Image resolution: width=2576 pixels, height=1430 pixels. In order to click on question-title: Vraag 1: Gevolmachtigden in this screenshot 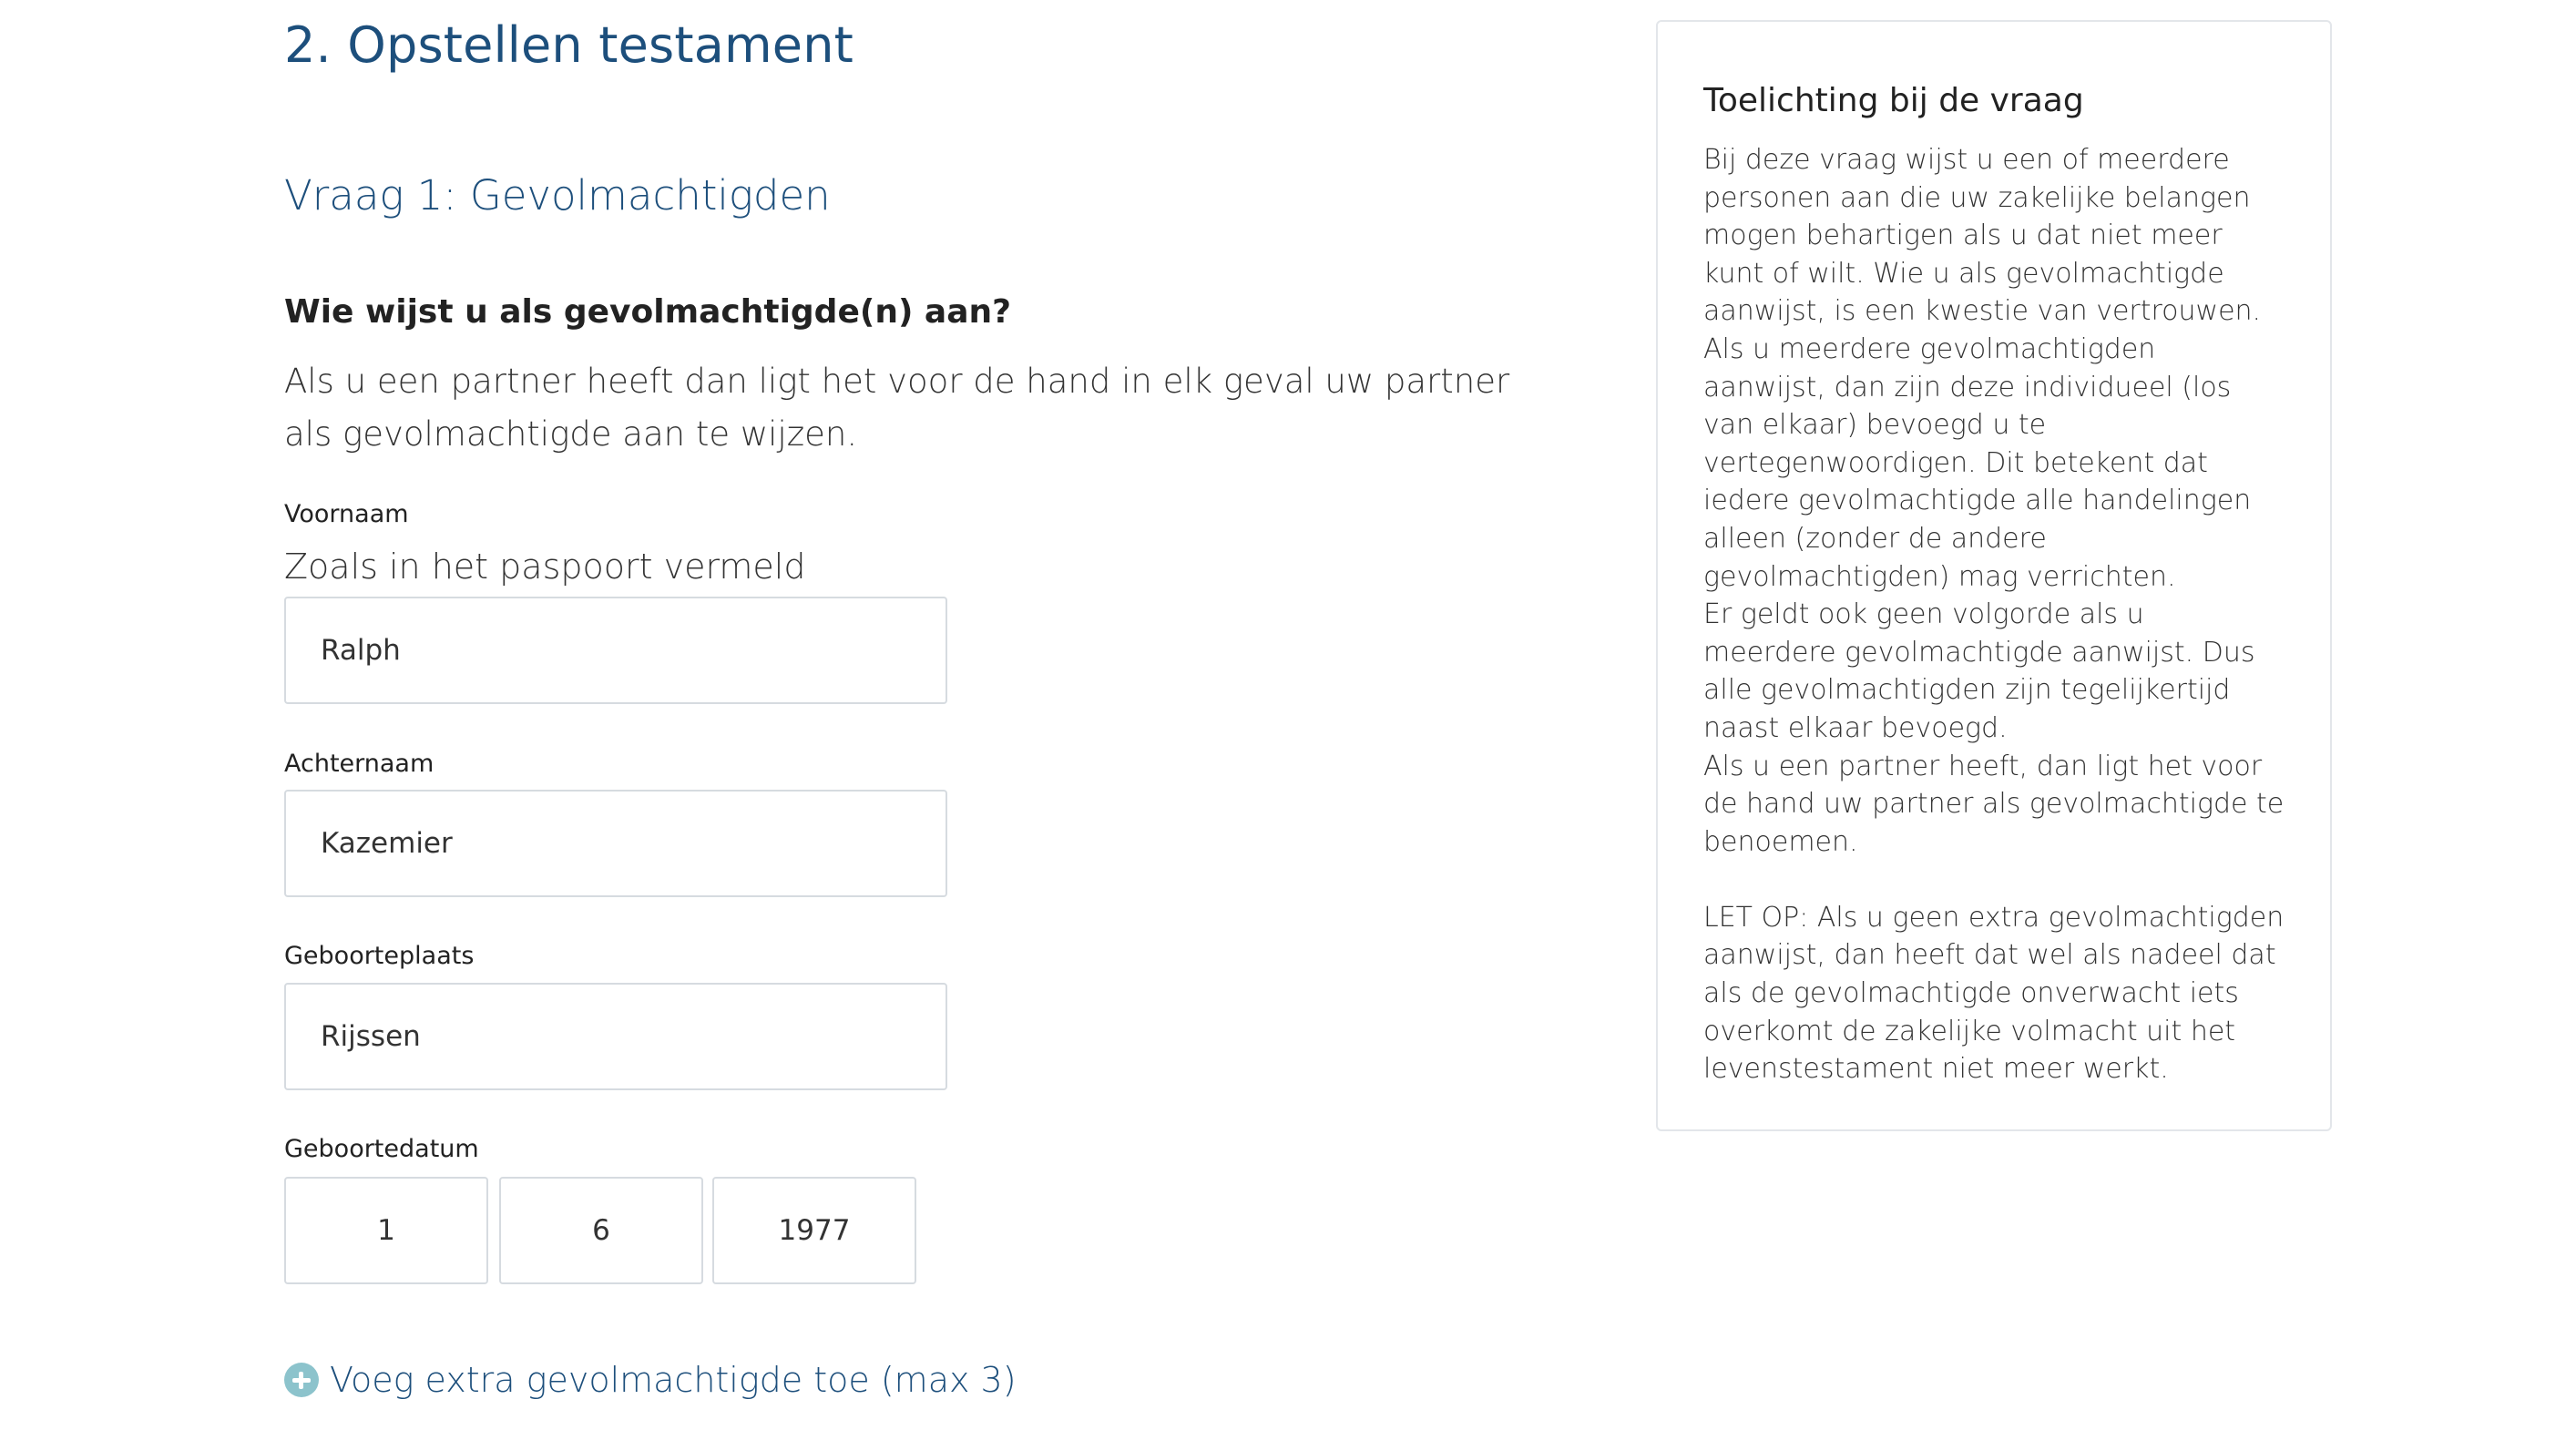, I will do `click(557, 195)`.